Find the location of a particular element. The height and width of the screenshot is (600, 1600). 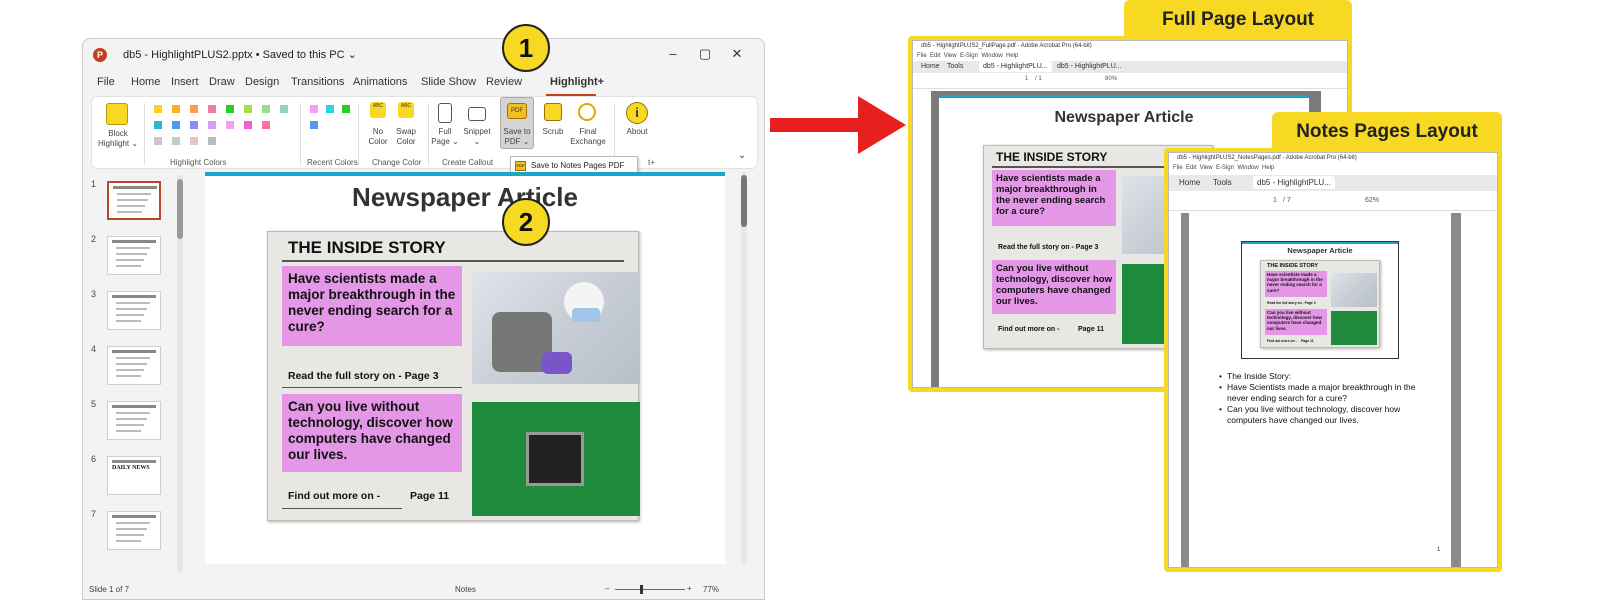

zoom-out-button: – is located at coordinates (607, 588).